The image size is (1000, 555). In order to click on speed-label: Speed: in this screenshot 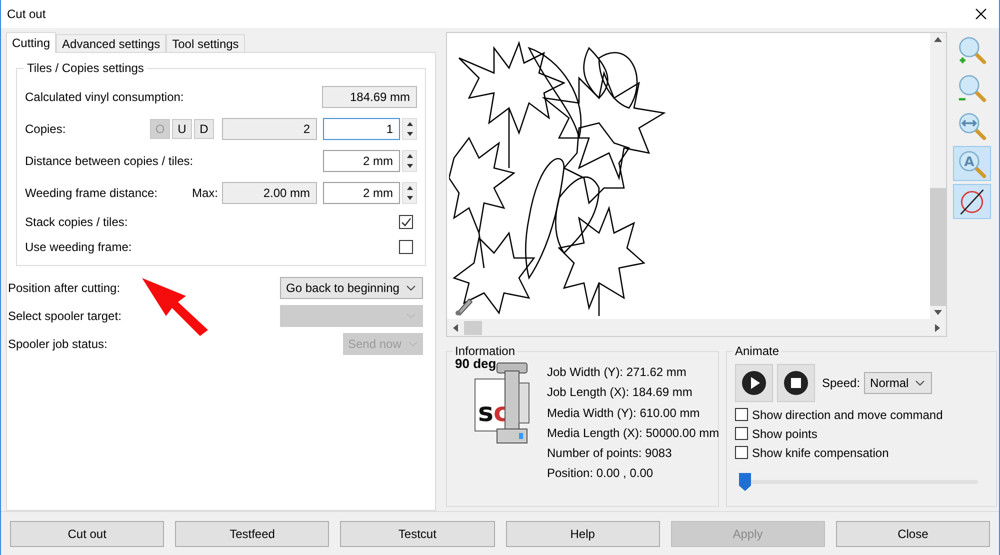, I will do `click(841, 383)`.